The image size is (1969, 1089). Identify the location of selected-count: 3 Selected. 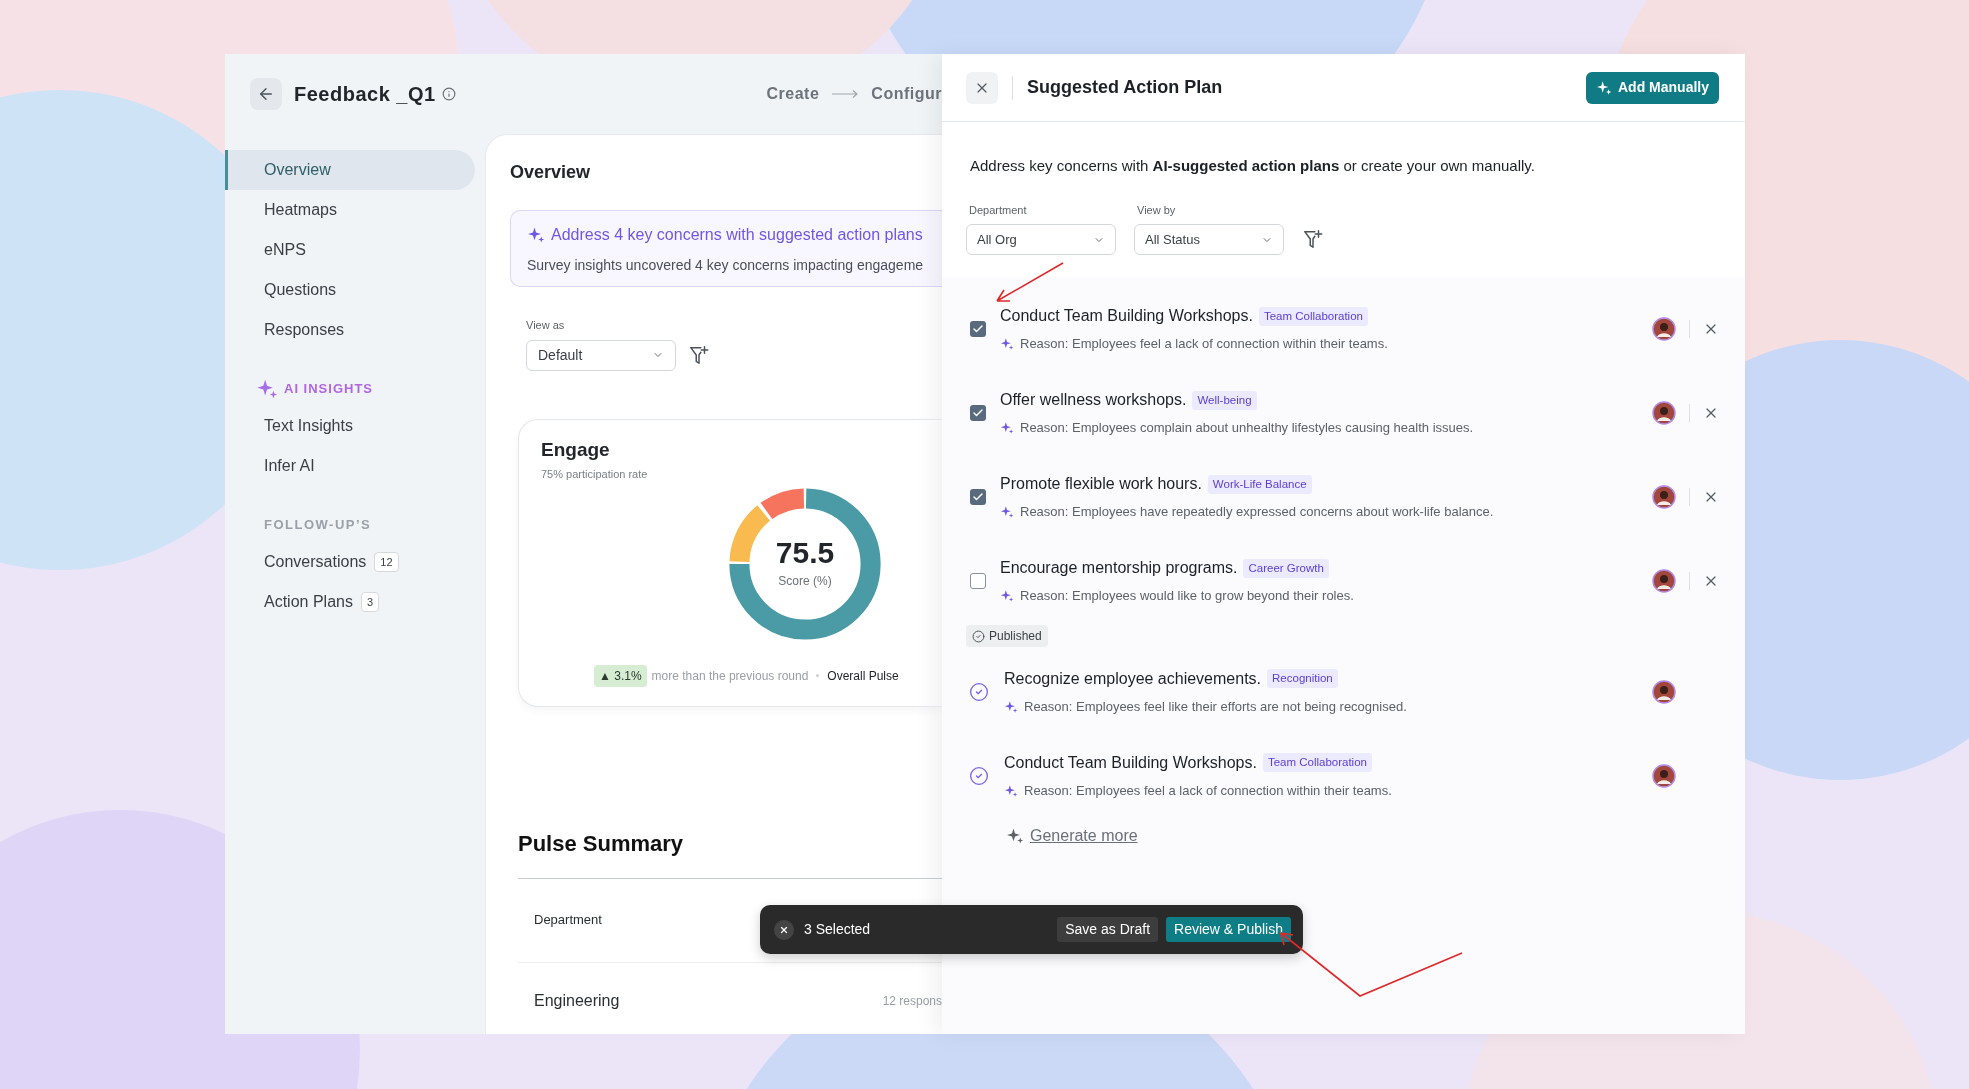
(837, 929).